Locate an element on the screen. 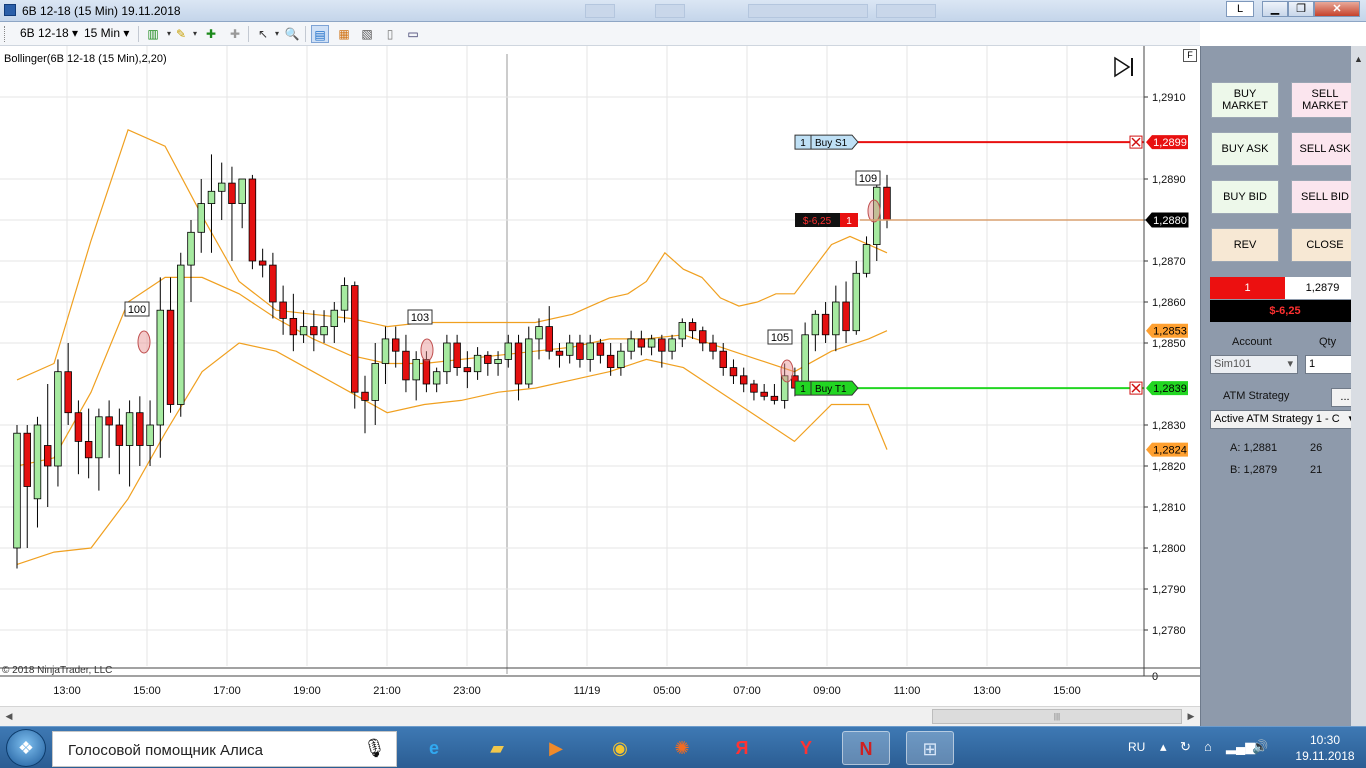  f-toggle: F is located at coordinates (1190, 55).